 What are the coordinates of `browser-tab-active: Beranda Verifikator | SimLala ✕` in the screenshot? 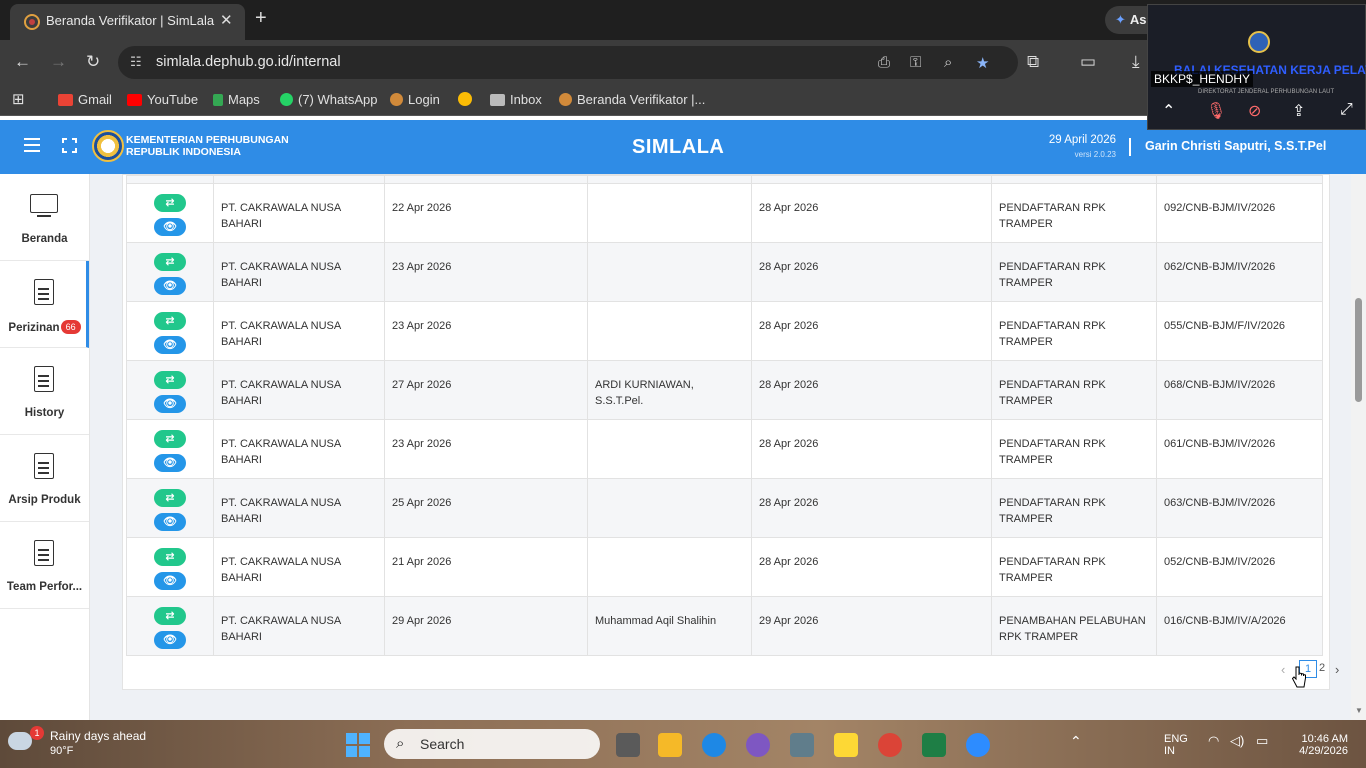 It's located at (127, 22).